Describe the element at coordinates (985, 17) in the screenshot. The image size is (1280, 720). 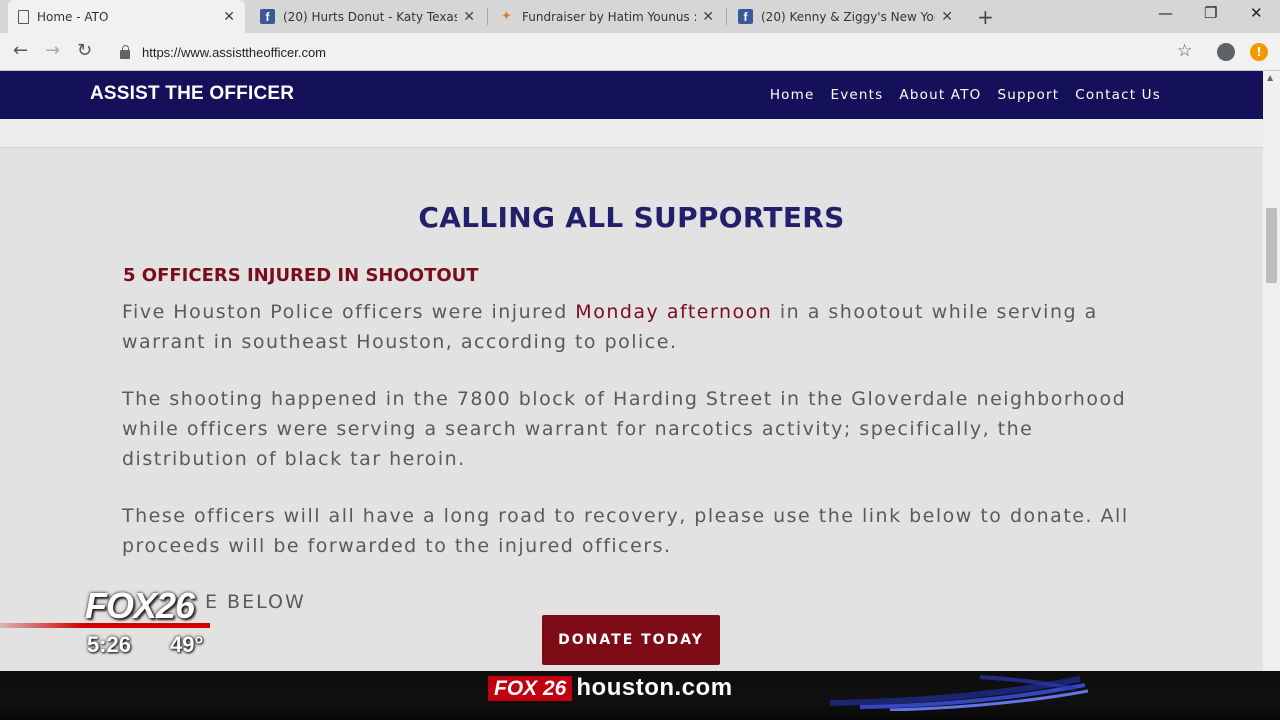
I see `new-tab-icon: +` at that location.